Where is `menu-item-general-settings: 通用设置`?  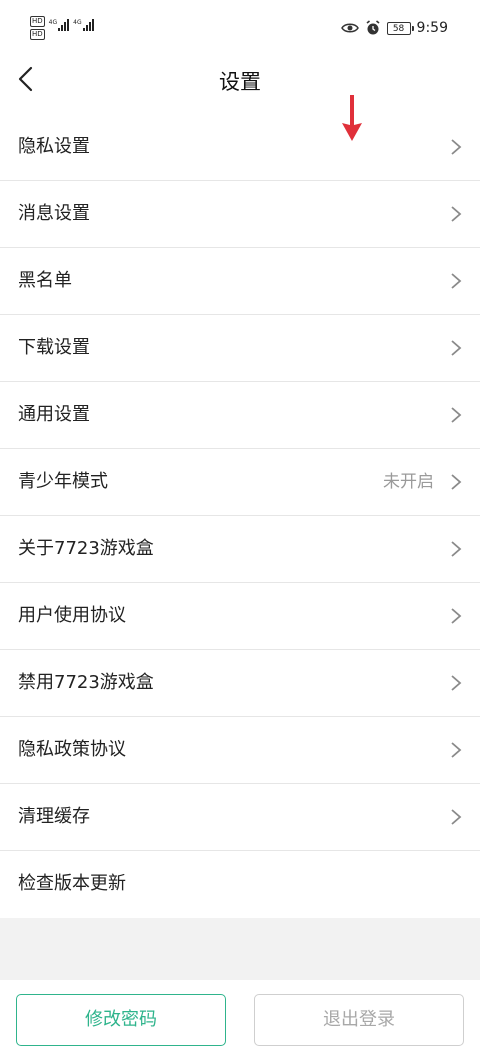 menu-item-general-settings: 通用设置 is located at coordinates (240, 415).